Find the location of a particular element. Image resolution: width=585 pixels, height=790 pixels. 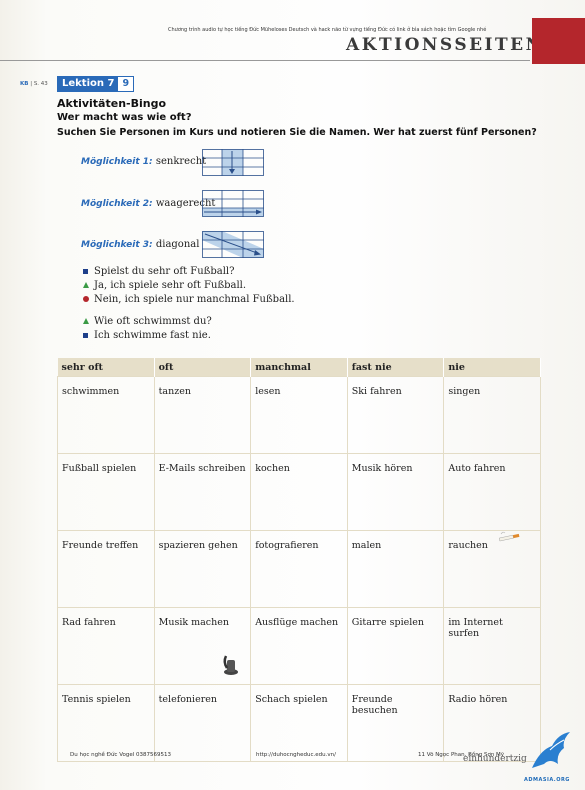

header-rule is located at coordinates (265, 60).